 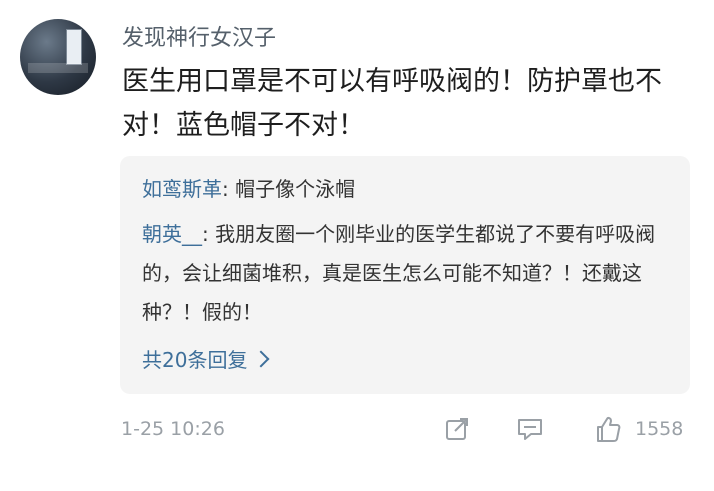 I want to click on username: 发现神行女汉子, so click(x=199, y=36).